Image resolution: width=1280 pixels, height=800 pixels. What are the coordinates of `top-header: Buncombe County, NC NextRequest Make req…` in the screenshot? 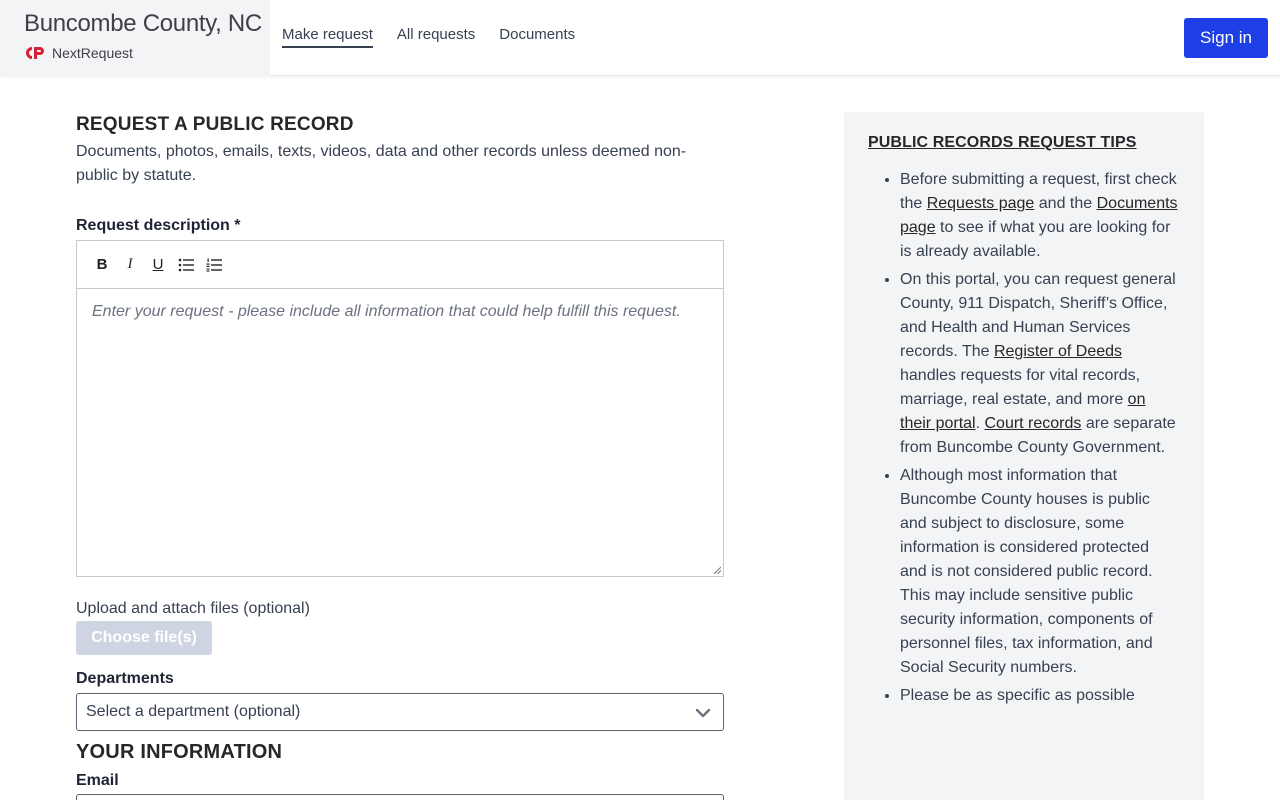 It's located at (640, 38).